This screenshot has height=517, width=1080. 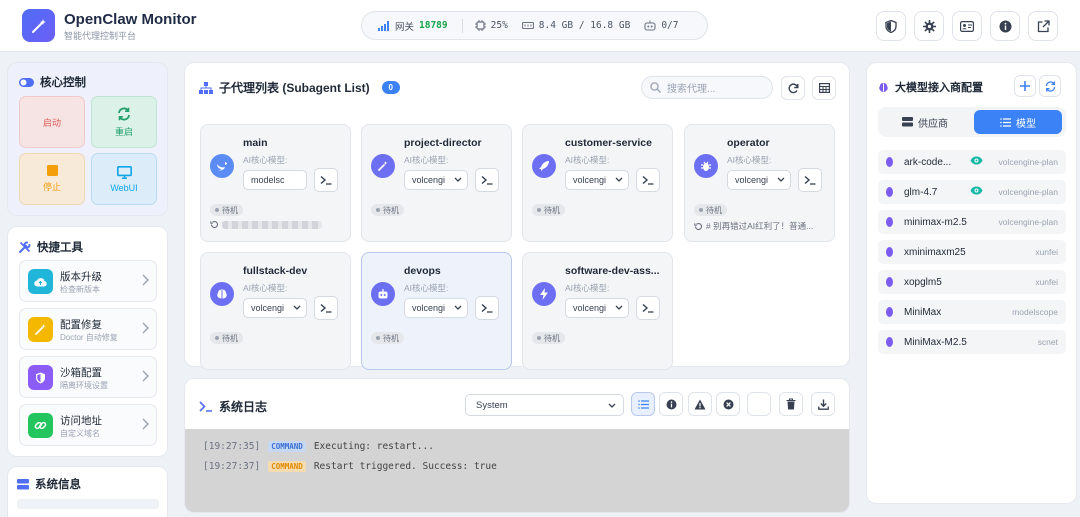 I want to click on hierarchy-icon, so click(x=206, y=87).